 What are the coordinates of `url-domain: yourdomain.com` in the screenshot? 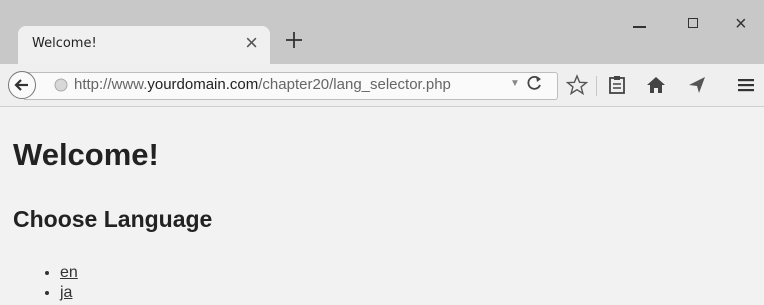 It's located at (203, 84).